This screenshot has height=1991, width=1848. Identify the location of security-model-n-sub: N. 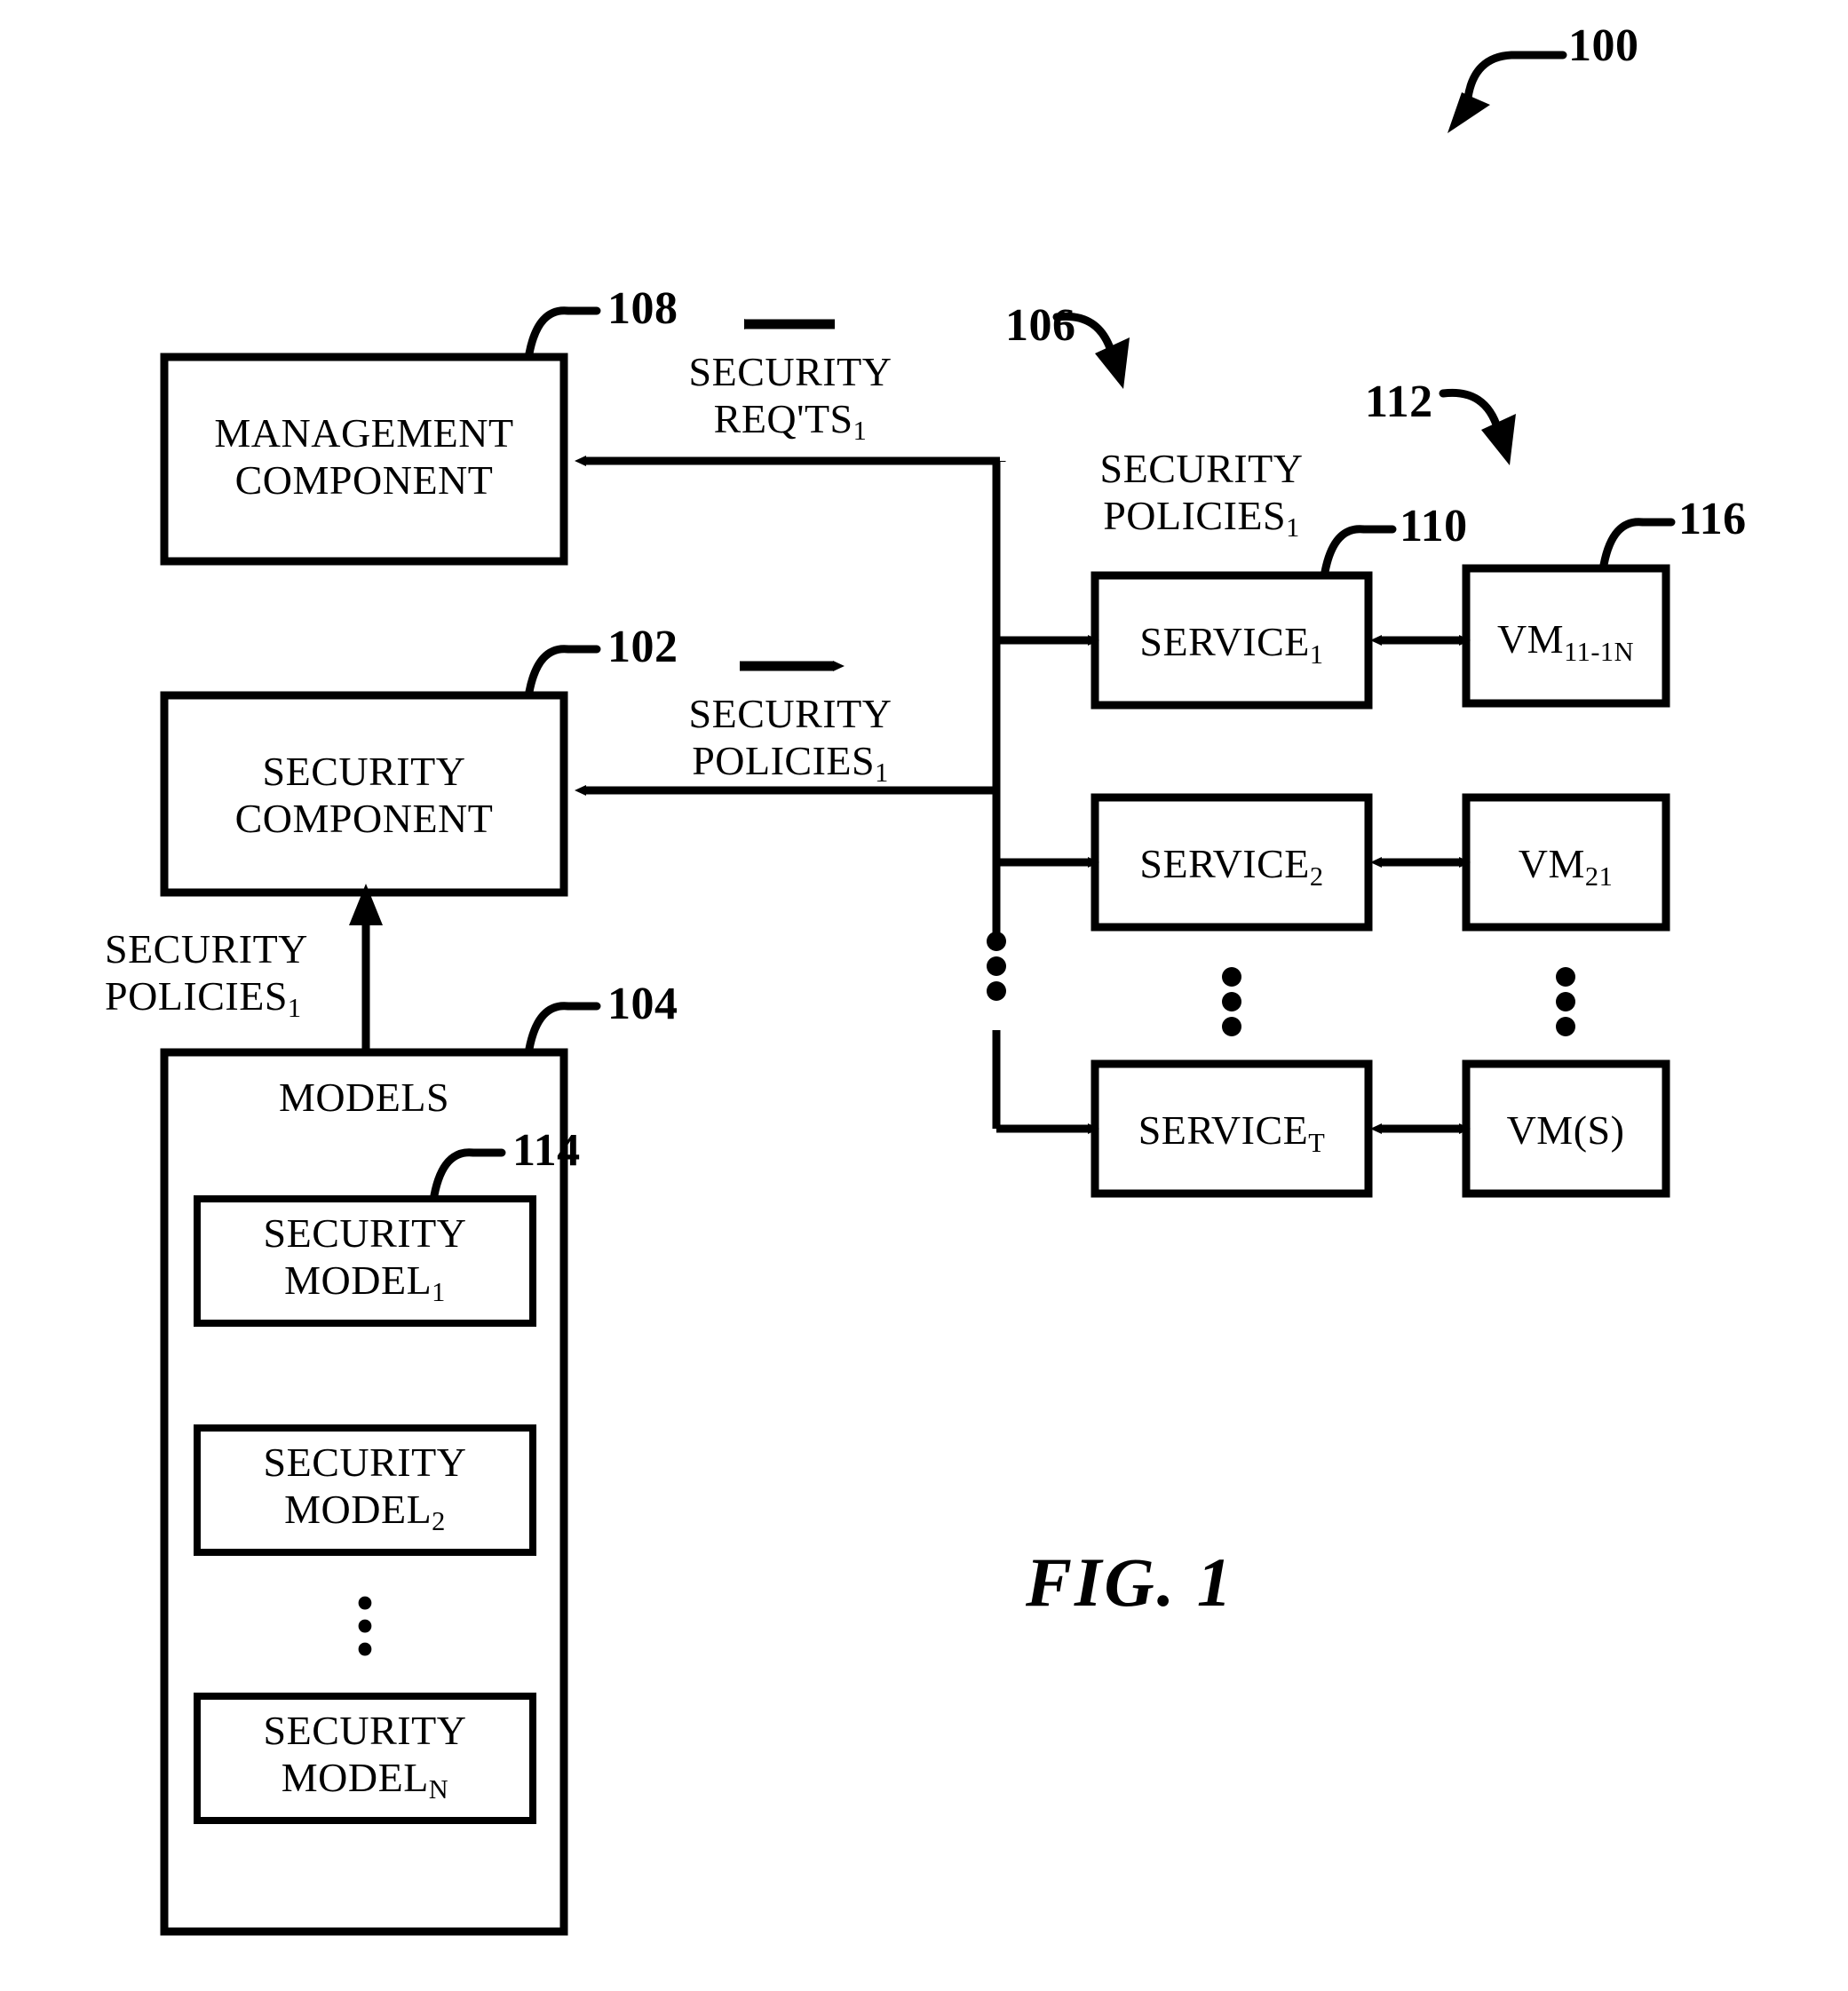
(438, 1789).